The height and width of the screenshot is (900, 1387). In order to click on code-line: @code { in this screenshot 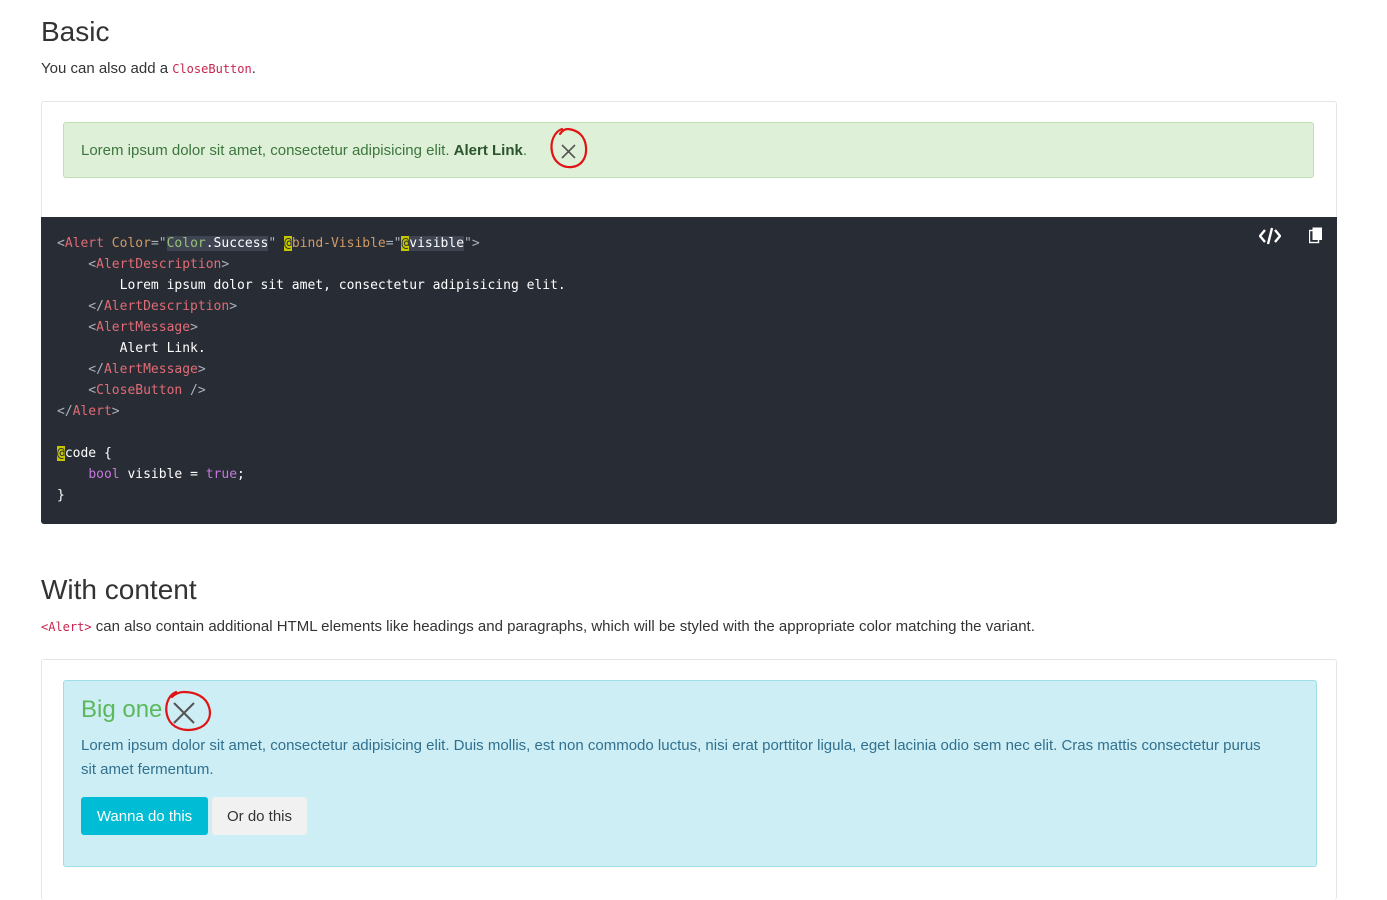, I will do `click(311, 453)`.